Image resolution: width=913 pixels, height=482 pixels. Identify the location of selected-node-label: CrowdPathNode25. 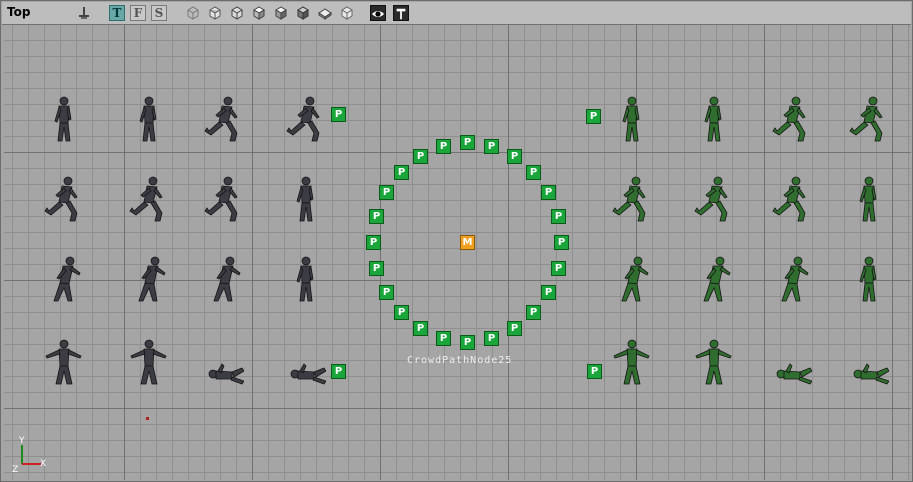
(460, 360).